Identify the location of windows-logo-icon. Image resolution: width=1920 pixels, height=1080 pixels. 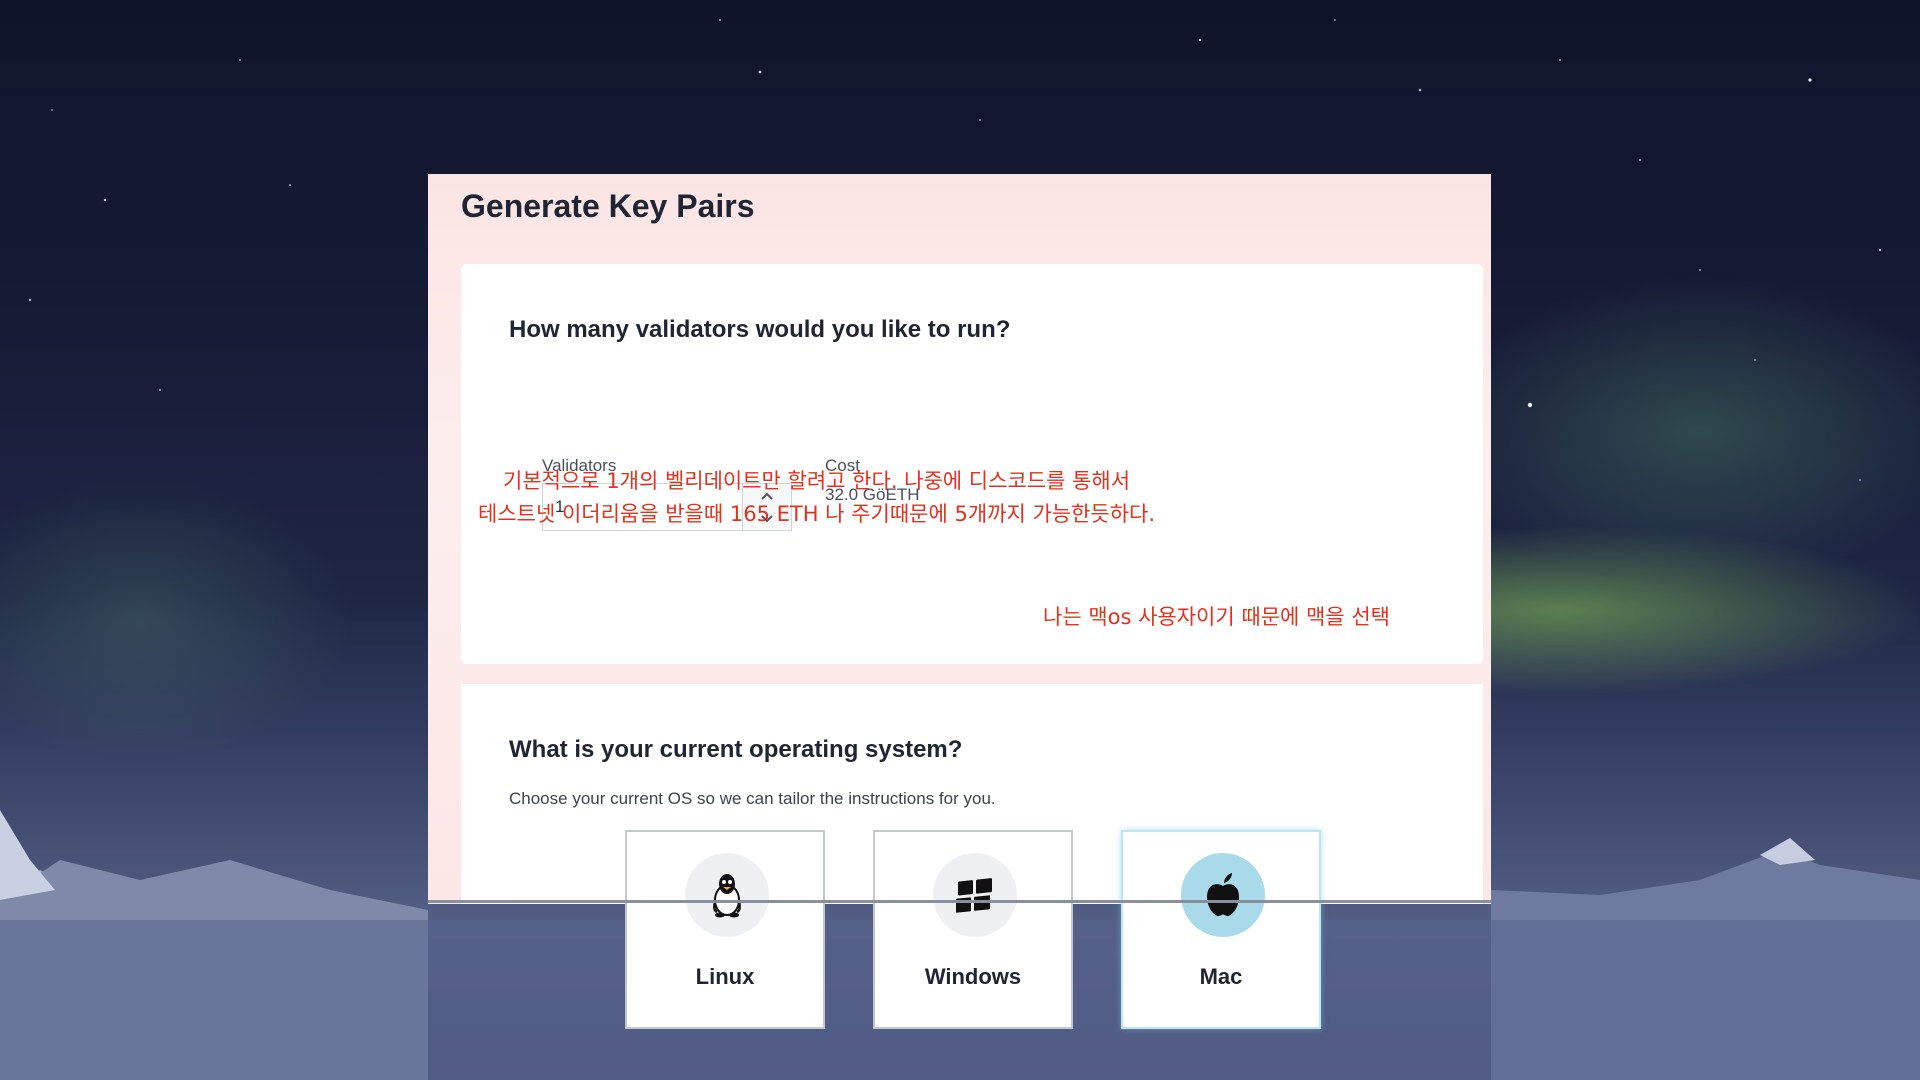
(974, 895).